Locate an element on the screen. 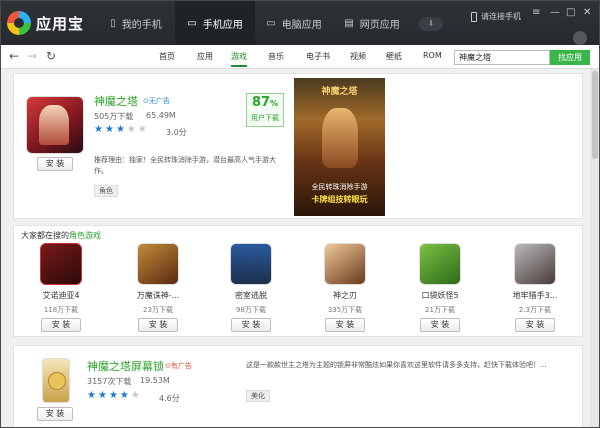 The width and height of the screenshot is (600, 428). heading-prefix: 大家都在搜的 is located at coordinates (45, 235).